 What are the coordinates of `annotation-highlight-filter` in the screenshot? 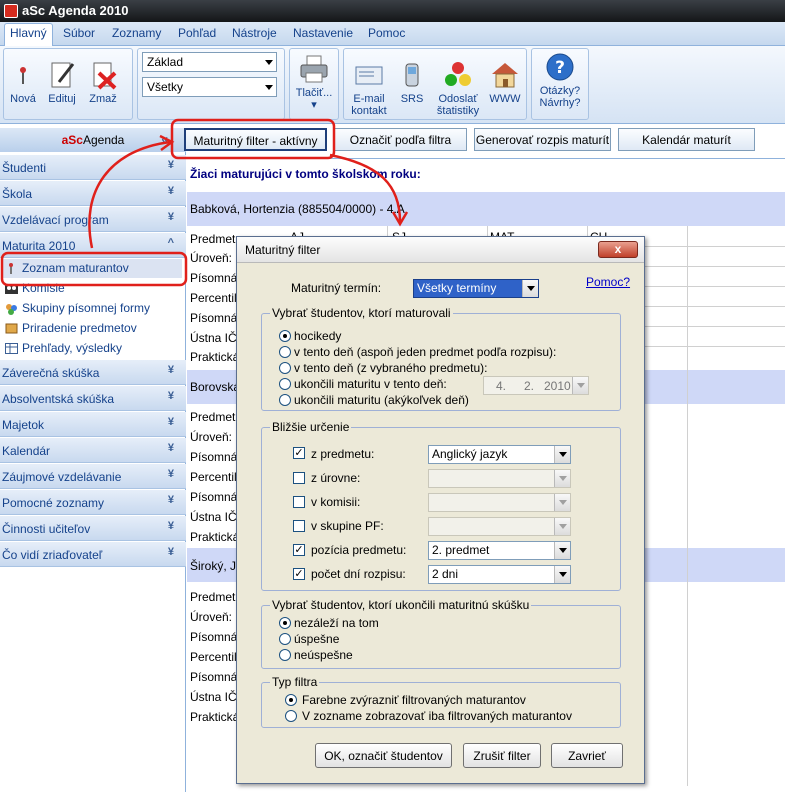 It's located at (253, 139).